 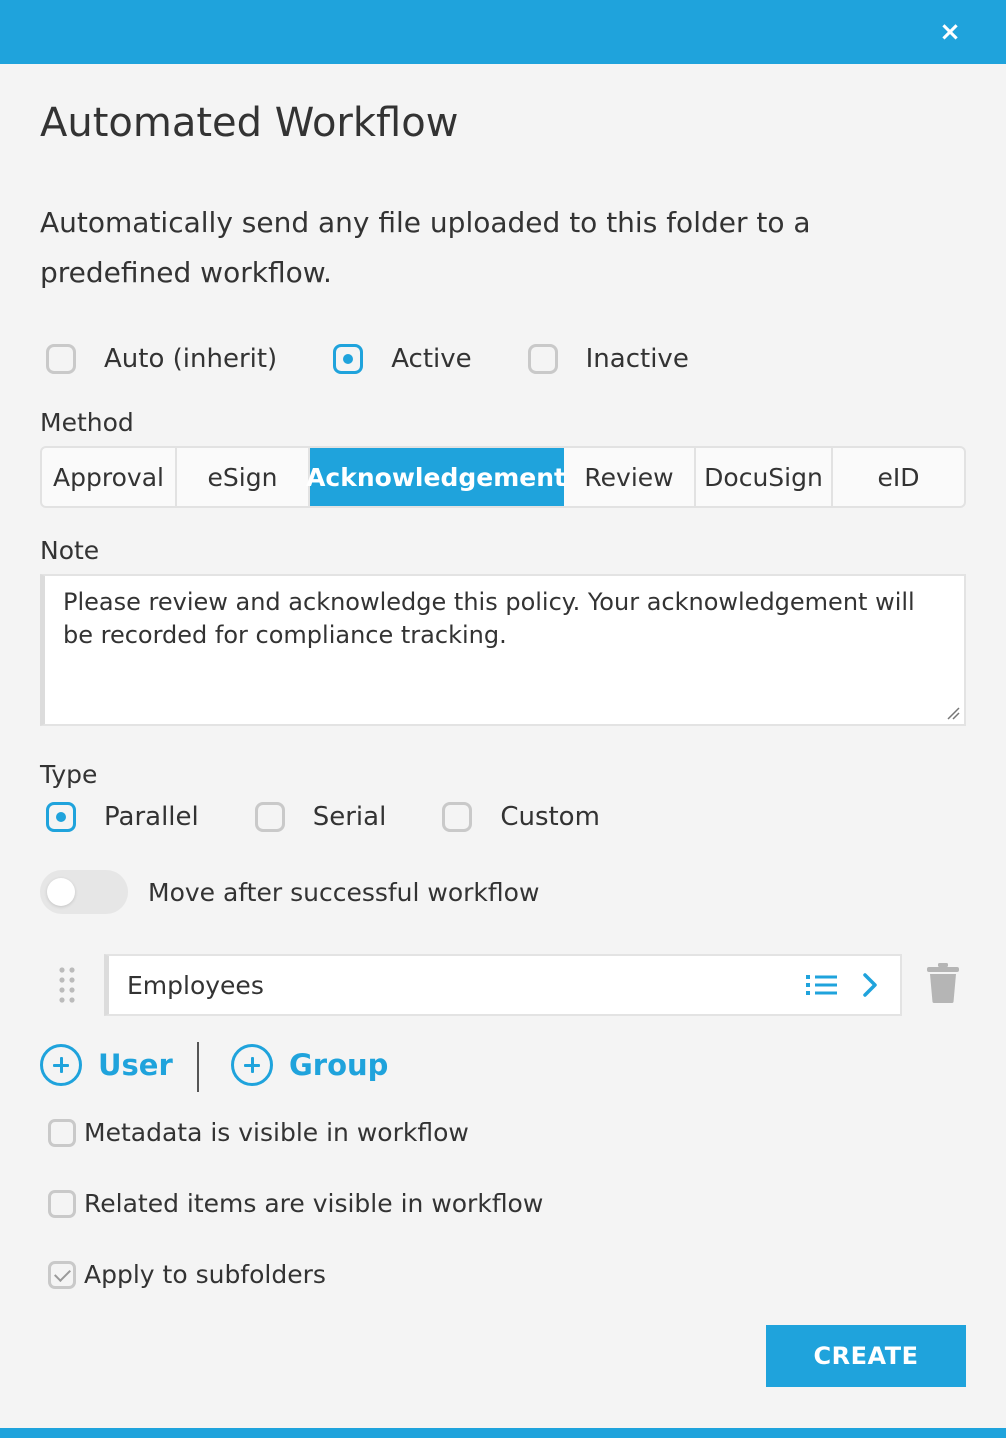 What do you see at coordinates (339, 1065) in the screenshot?
I see `add-group-label: Group` at bounding box center [339, 1065].